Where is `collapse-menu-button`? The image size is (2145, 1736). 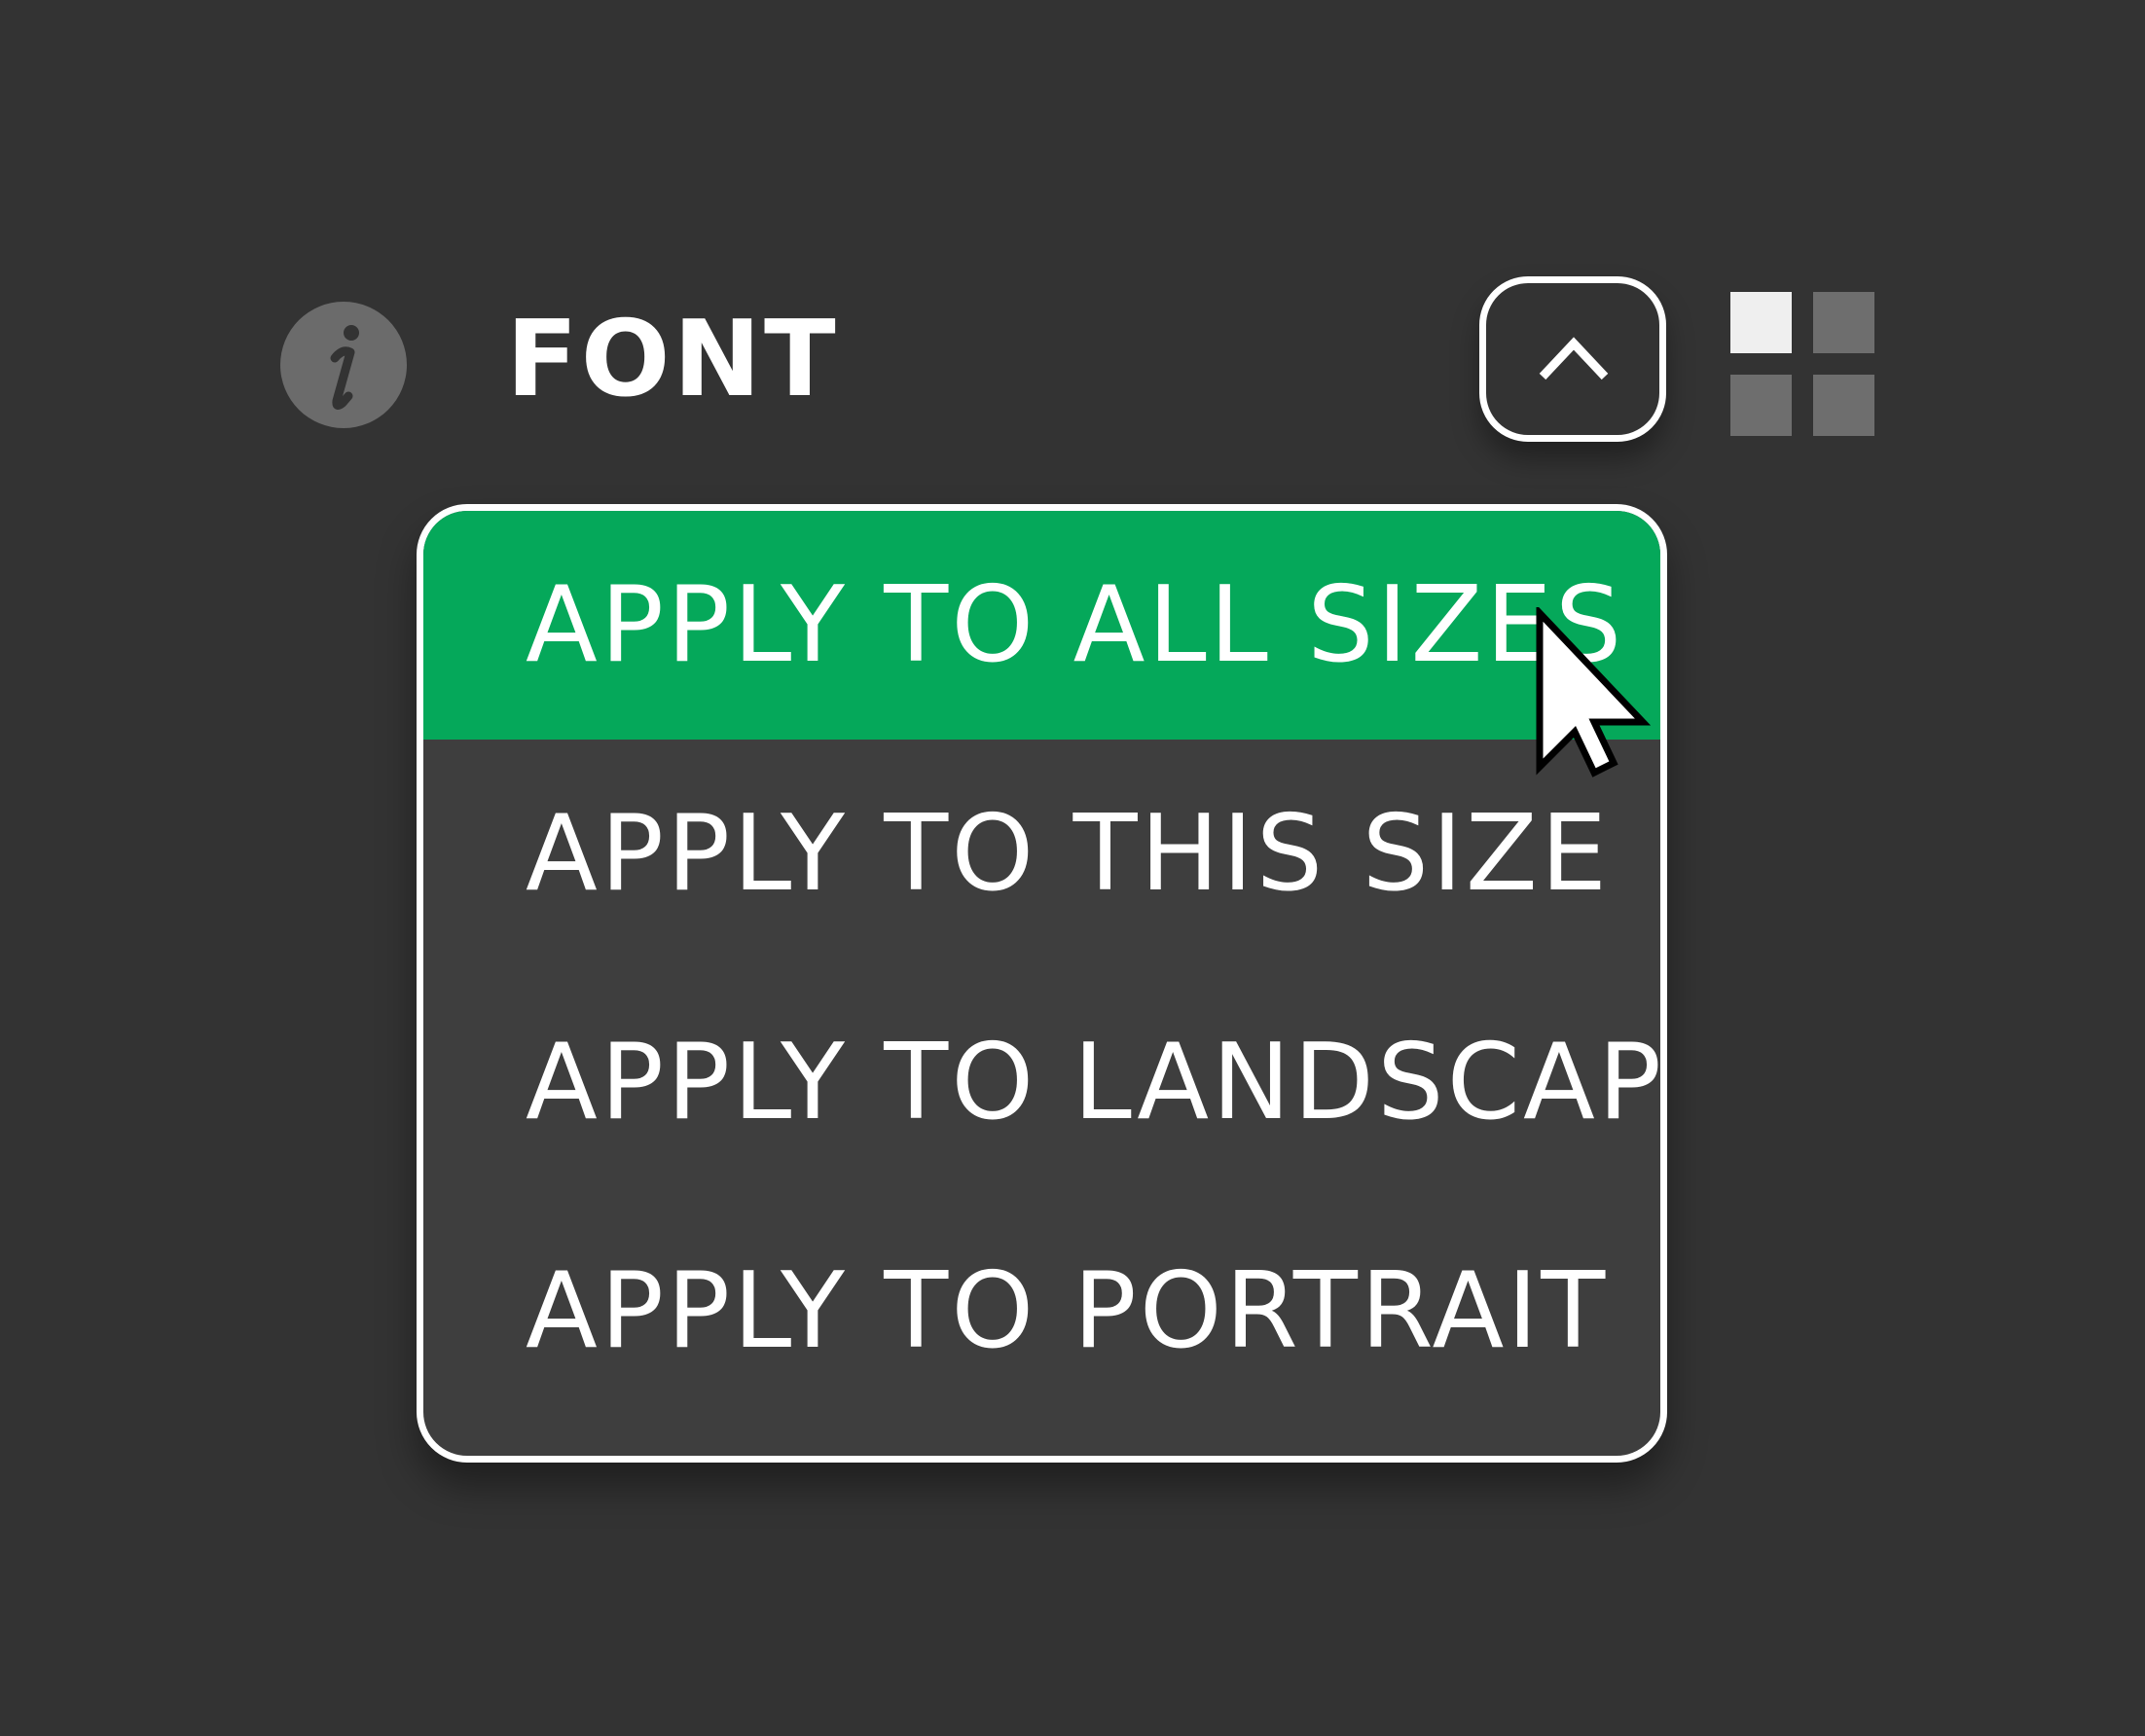
collapse-menu-button is located at coordinates (1573, 359).